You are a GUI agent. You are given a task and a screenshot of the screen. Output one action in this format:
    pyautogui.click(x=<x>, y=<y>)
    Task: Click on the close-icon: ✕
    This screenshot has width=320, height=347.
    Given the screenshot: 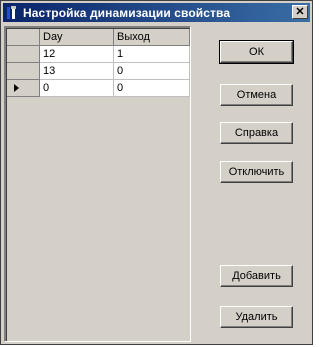 What is the action you would take?
    pyautogui.click(x=300, y=11)
    